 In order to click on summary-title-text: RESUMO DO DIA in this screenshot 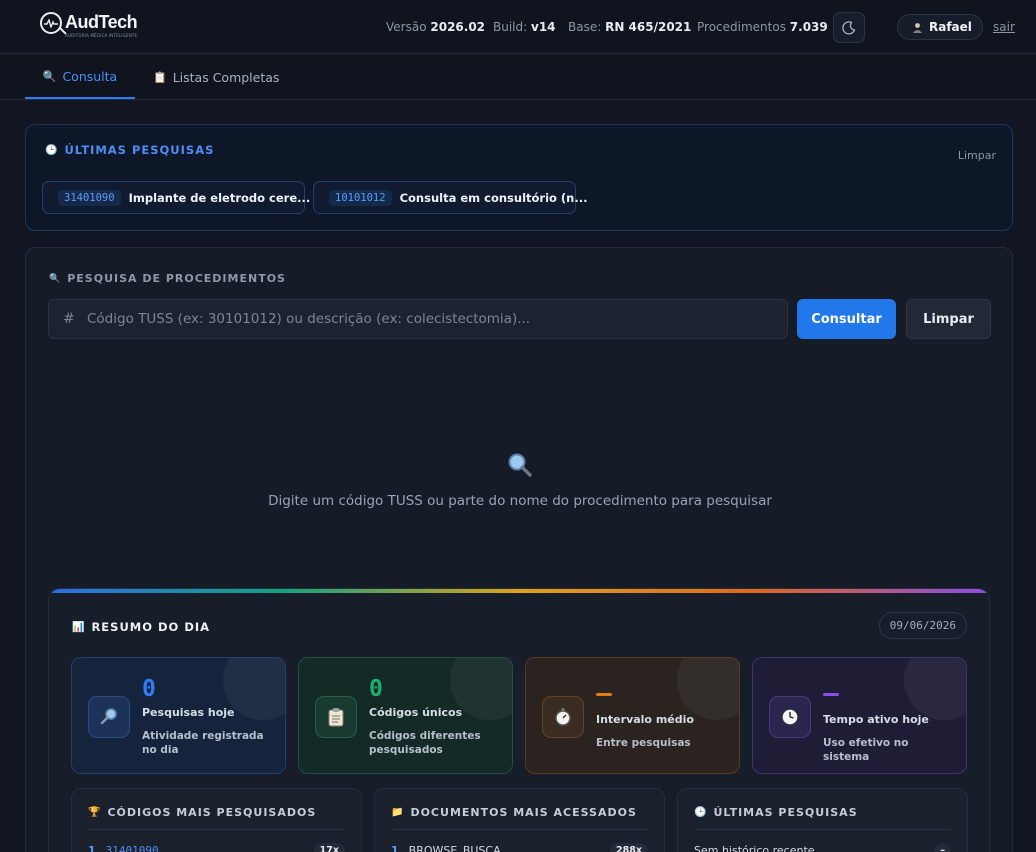, I will do `click(151, 627)`.